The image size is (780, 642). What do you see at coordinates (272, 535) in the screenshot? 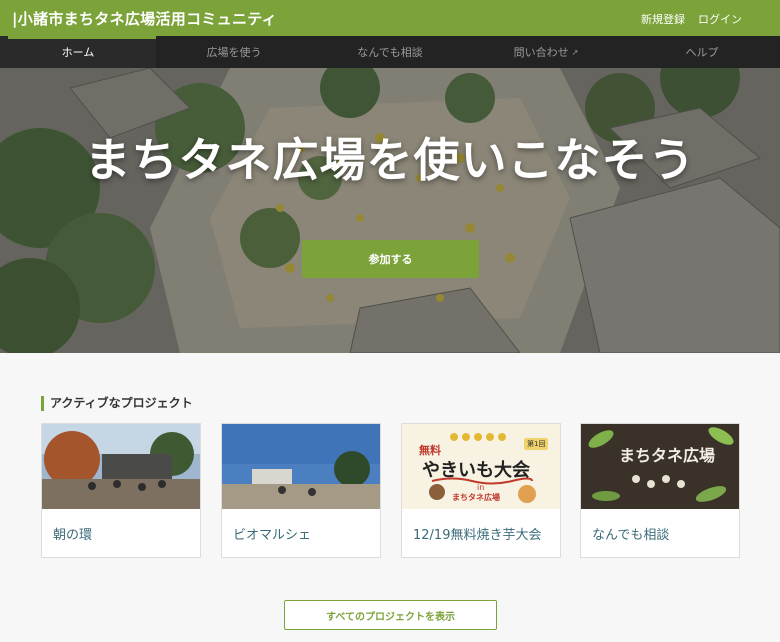
I see `project-title: ビオマルシェ` at bounding box center [272, 535].